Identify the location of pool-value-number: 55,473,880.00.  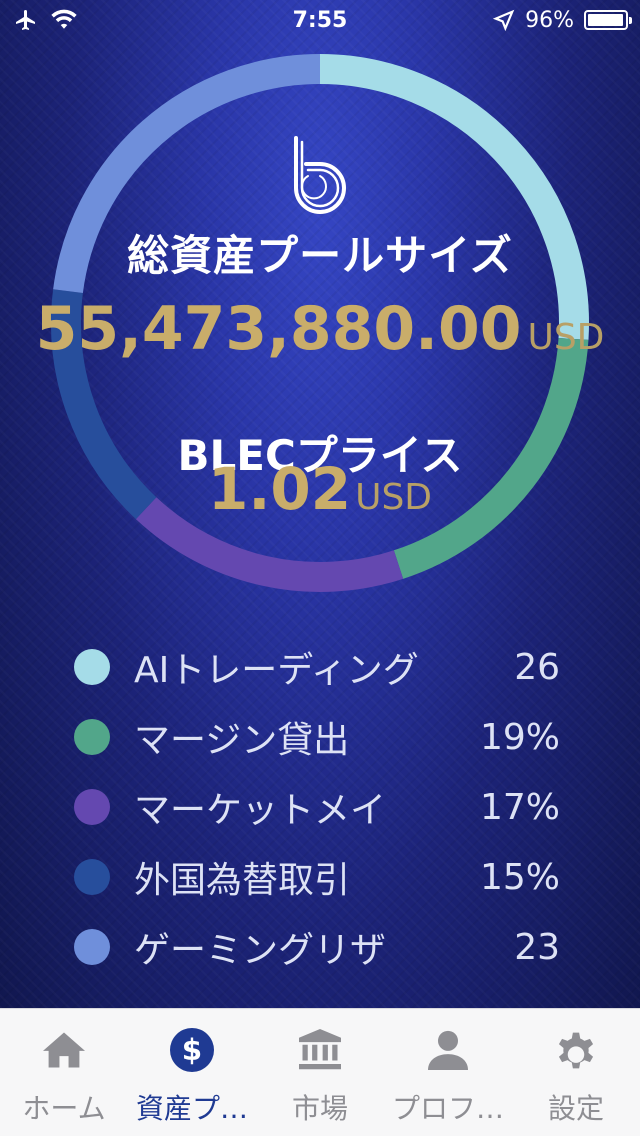
(278, 329).